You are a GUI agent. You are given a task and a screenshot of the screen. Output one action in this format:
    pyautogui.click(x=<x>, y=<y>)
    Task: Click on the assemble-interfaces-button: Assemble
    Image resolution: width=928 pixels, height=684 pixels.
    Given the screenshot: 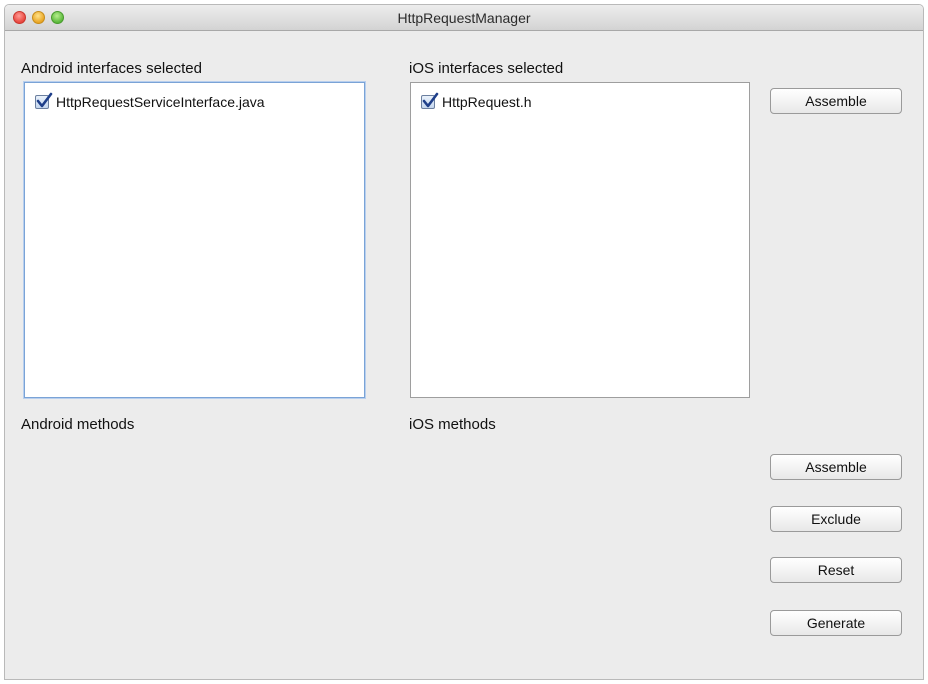 What is the action you would take?
    pyautogui.click(x=836, y=101)
    